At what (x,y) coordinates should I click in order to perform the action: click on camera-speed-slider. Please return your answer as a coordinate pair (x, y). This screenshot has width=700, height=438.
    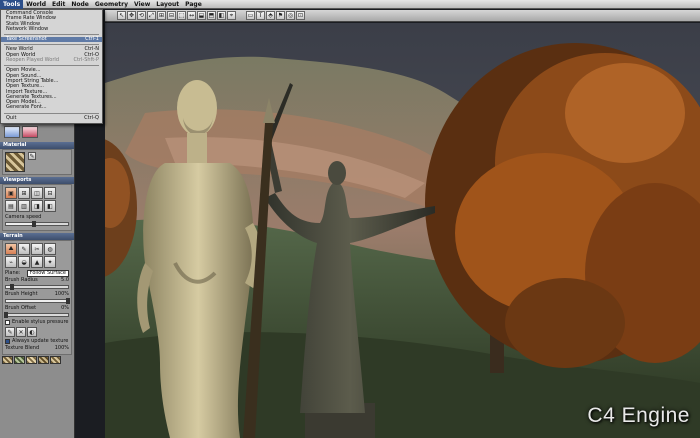
    Looking at the image, I should click on (37, 224).